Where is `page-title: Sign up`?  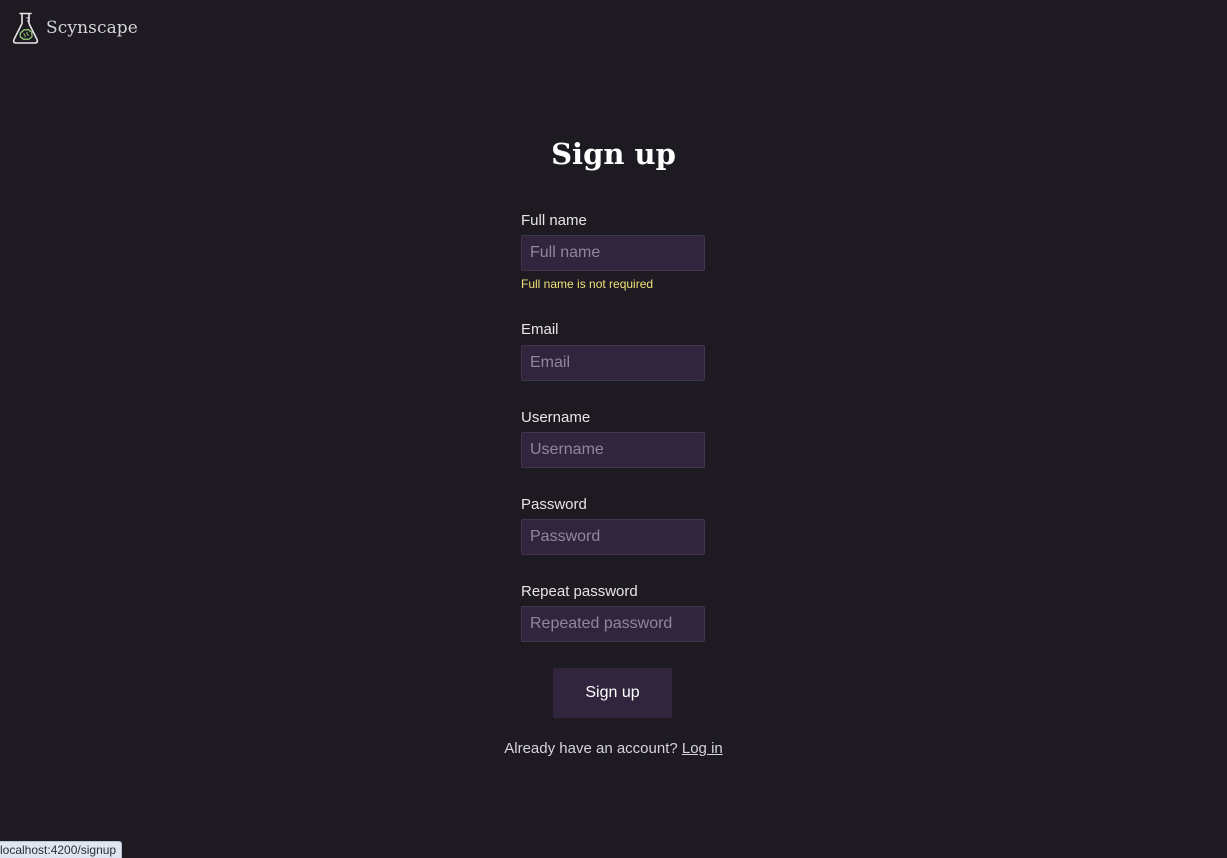
page-title: Sign up is located at coordinates (613, 154).